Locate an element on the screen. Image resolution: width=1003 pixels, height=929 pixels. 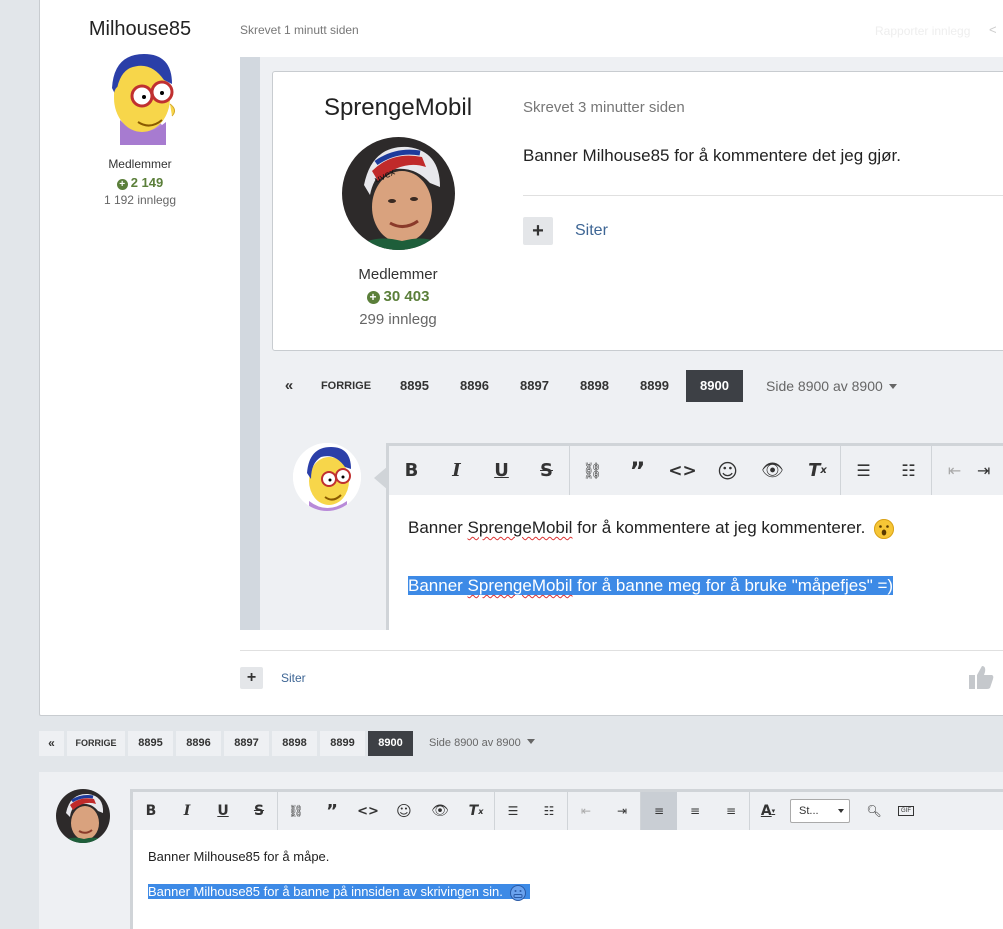
align-center-icon: ≡ is located at coordinates (695, 811).